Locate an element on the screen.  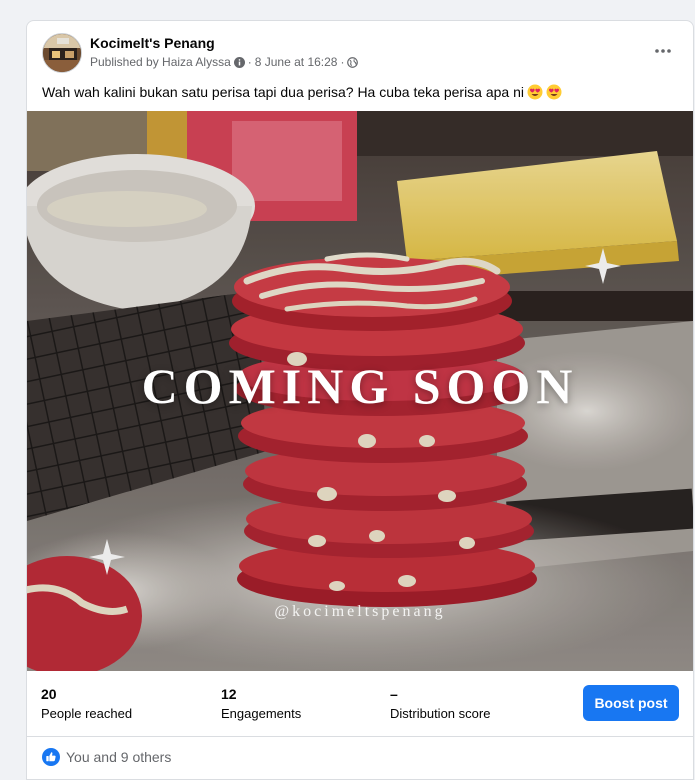
post-timestamp: 8 June at 16:28 is located at coordinates (296, 62).